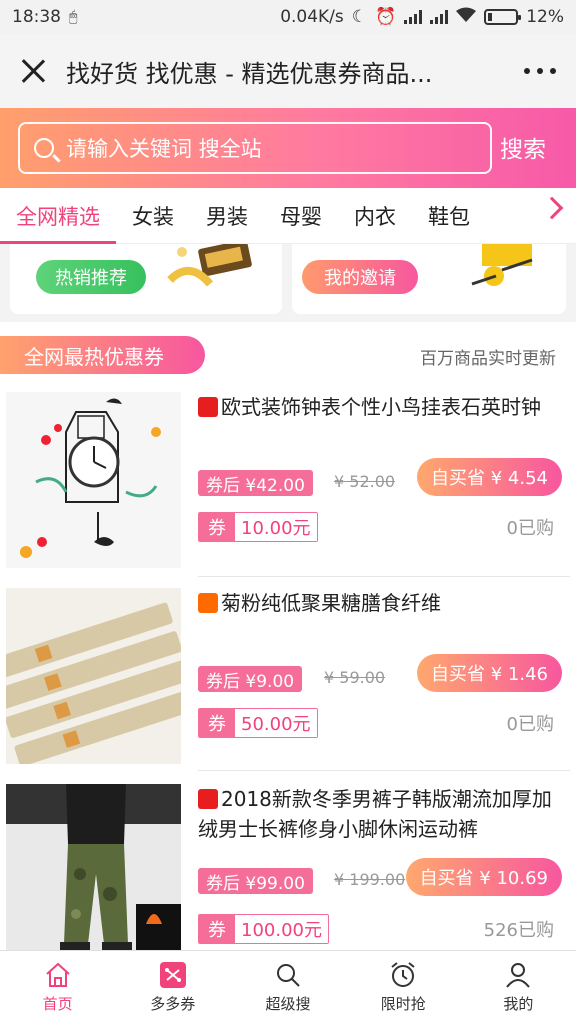 This screenshot has height=1024, width=576. Describe the element at coordinates (518, 1004) in the screenshot. I see `nav-profile-label: 我的` at that location.